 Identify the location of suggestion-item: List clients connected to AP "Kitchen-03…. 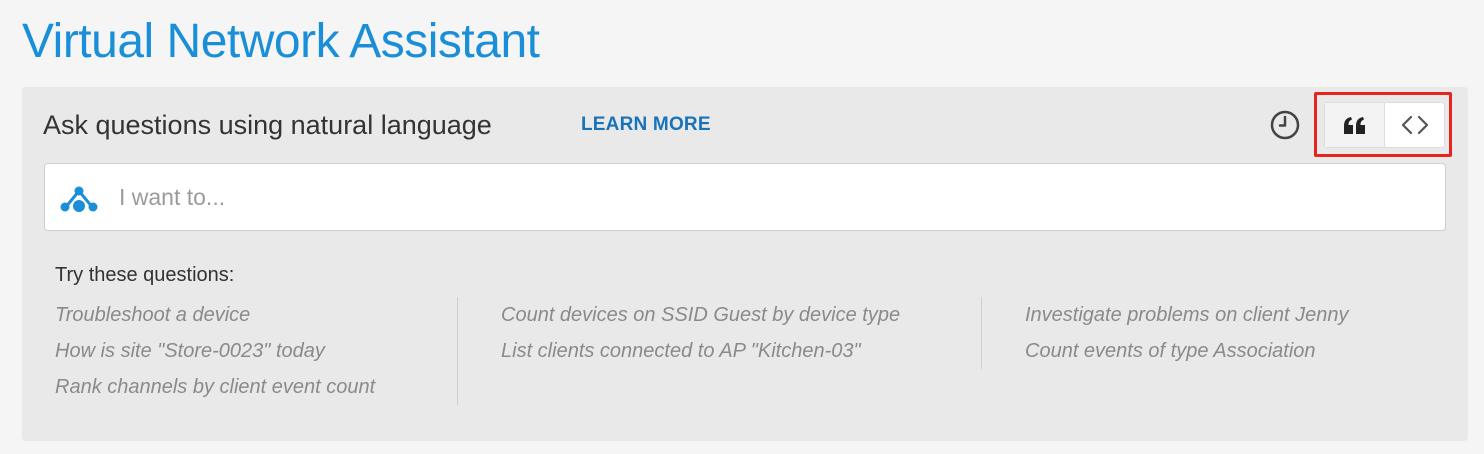
(700, 351).